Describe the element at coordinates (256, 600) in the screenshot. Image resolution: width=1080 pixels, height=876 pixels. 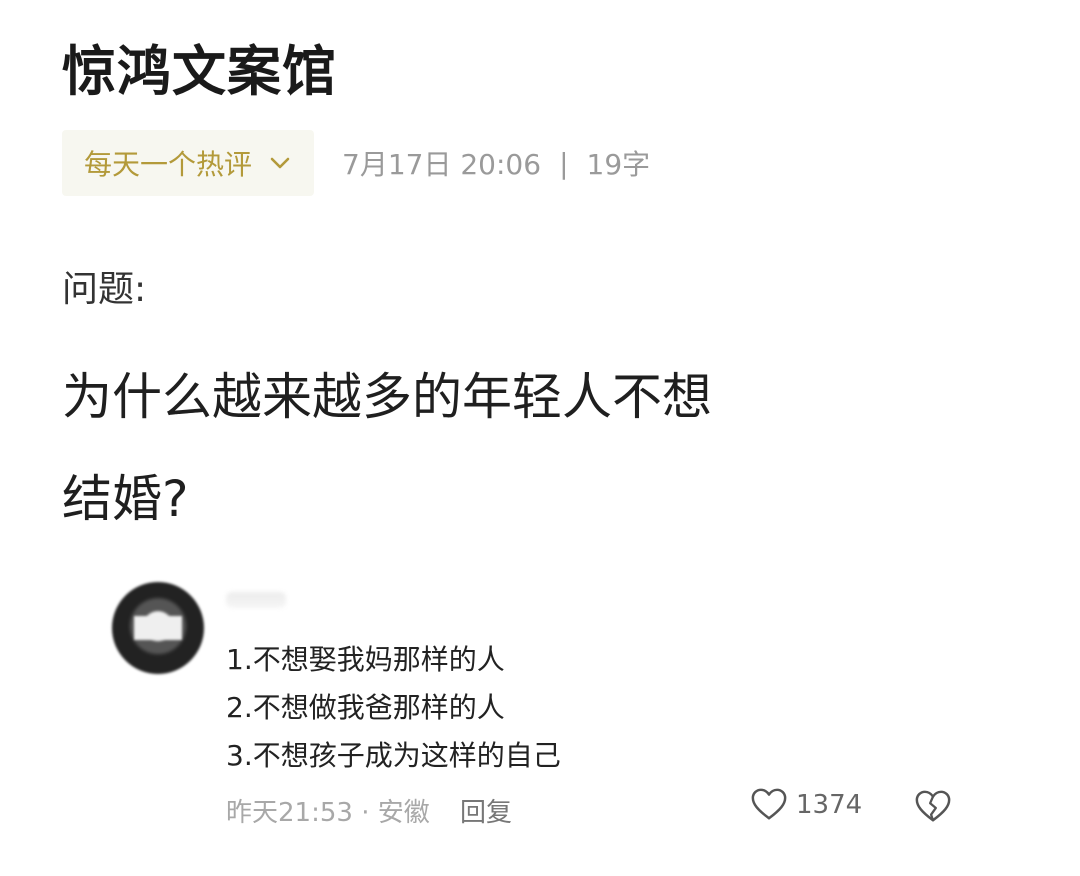
I see `blurred-username` at that location.